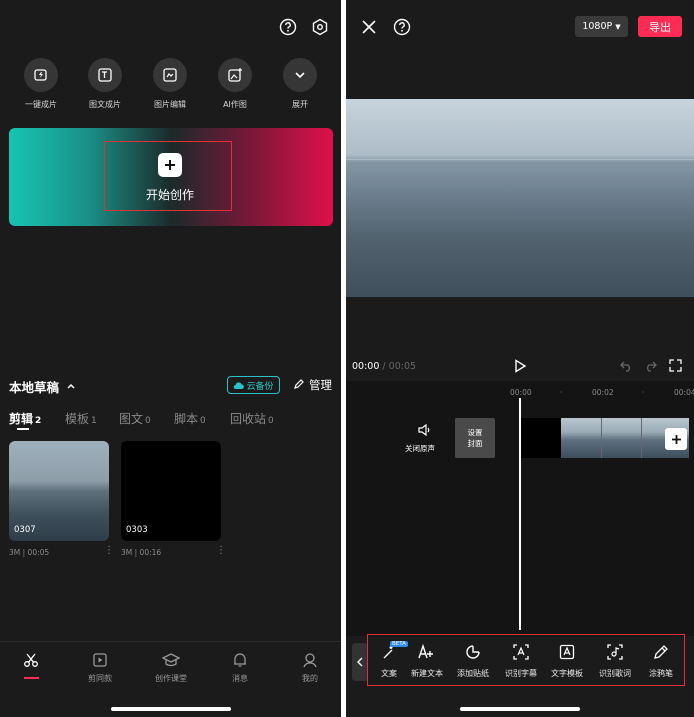 This screenshot has height=717, width=694. What do you see at coordinates (473, 652) in the screenshot?
I see `sticker-icon` at bounding box center [473, 652].